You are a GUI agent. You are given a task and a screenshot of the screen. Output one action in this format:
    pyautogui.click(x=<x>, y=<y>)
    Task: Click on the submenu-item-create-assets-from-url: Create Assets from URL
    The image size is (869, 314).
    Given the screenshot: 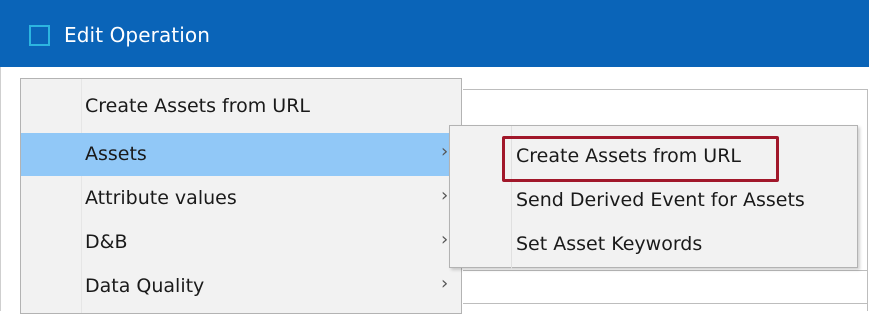 What is the action you would take?
    pyautogui.click(x=653, y=158)
    